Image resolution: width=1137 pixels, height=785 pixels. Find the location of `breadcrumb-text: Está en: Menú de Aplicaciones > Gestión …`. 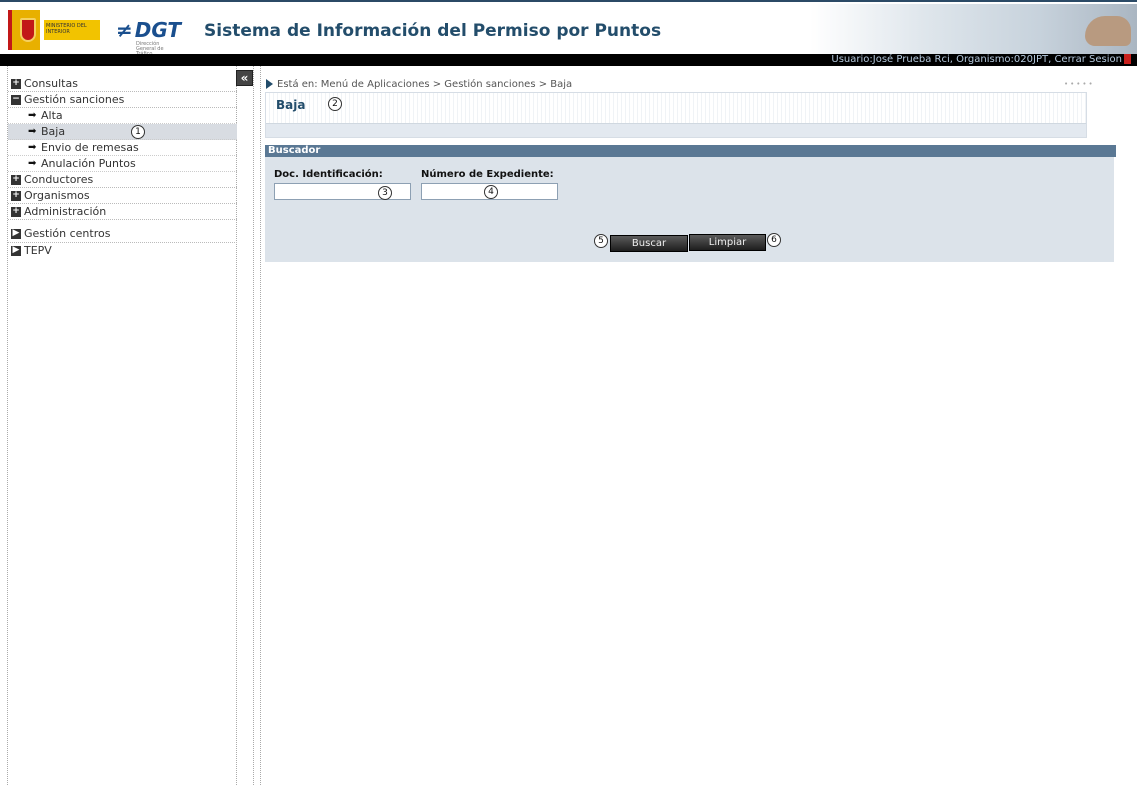

breadcrumb-text: Está en: Menú de Aplicaciones > Gestión … is located at coordinates (424, 84).